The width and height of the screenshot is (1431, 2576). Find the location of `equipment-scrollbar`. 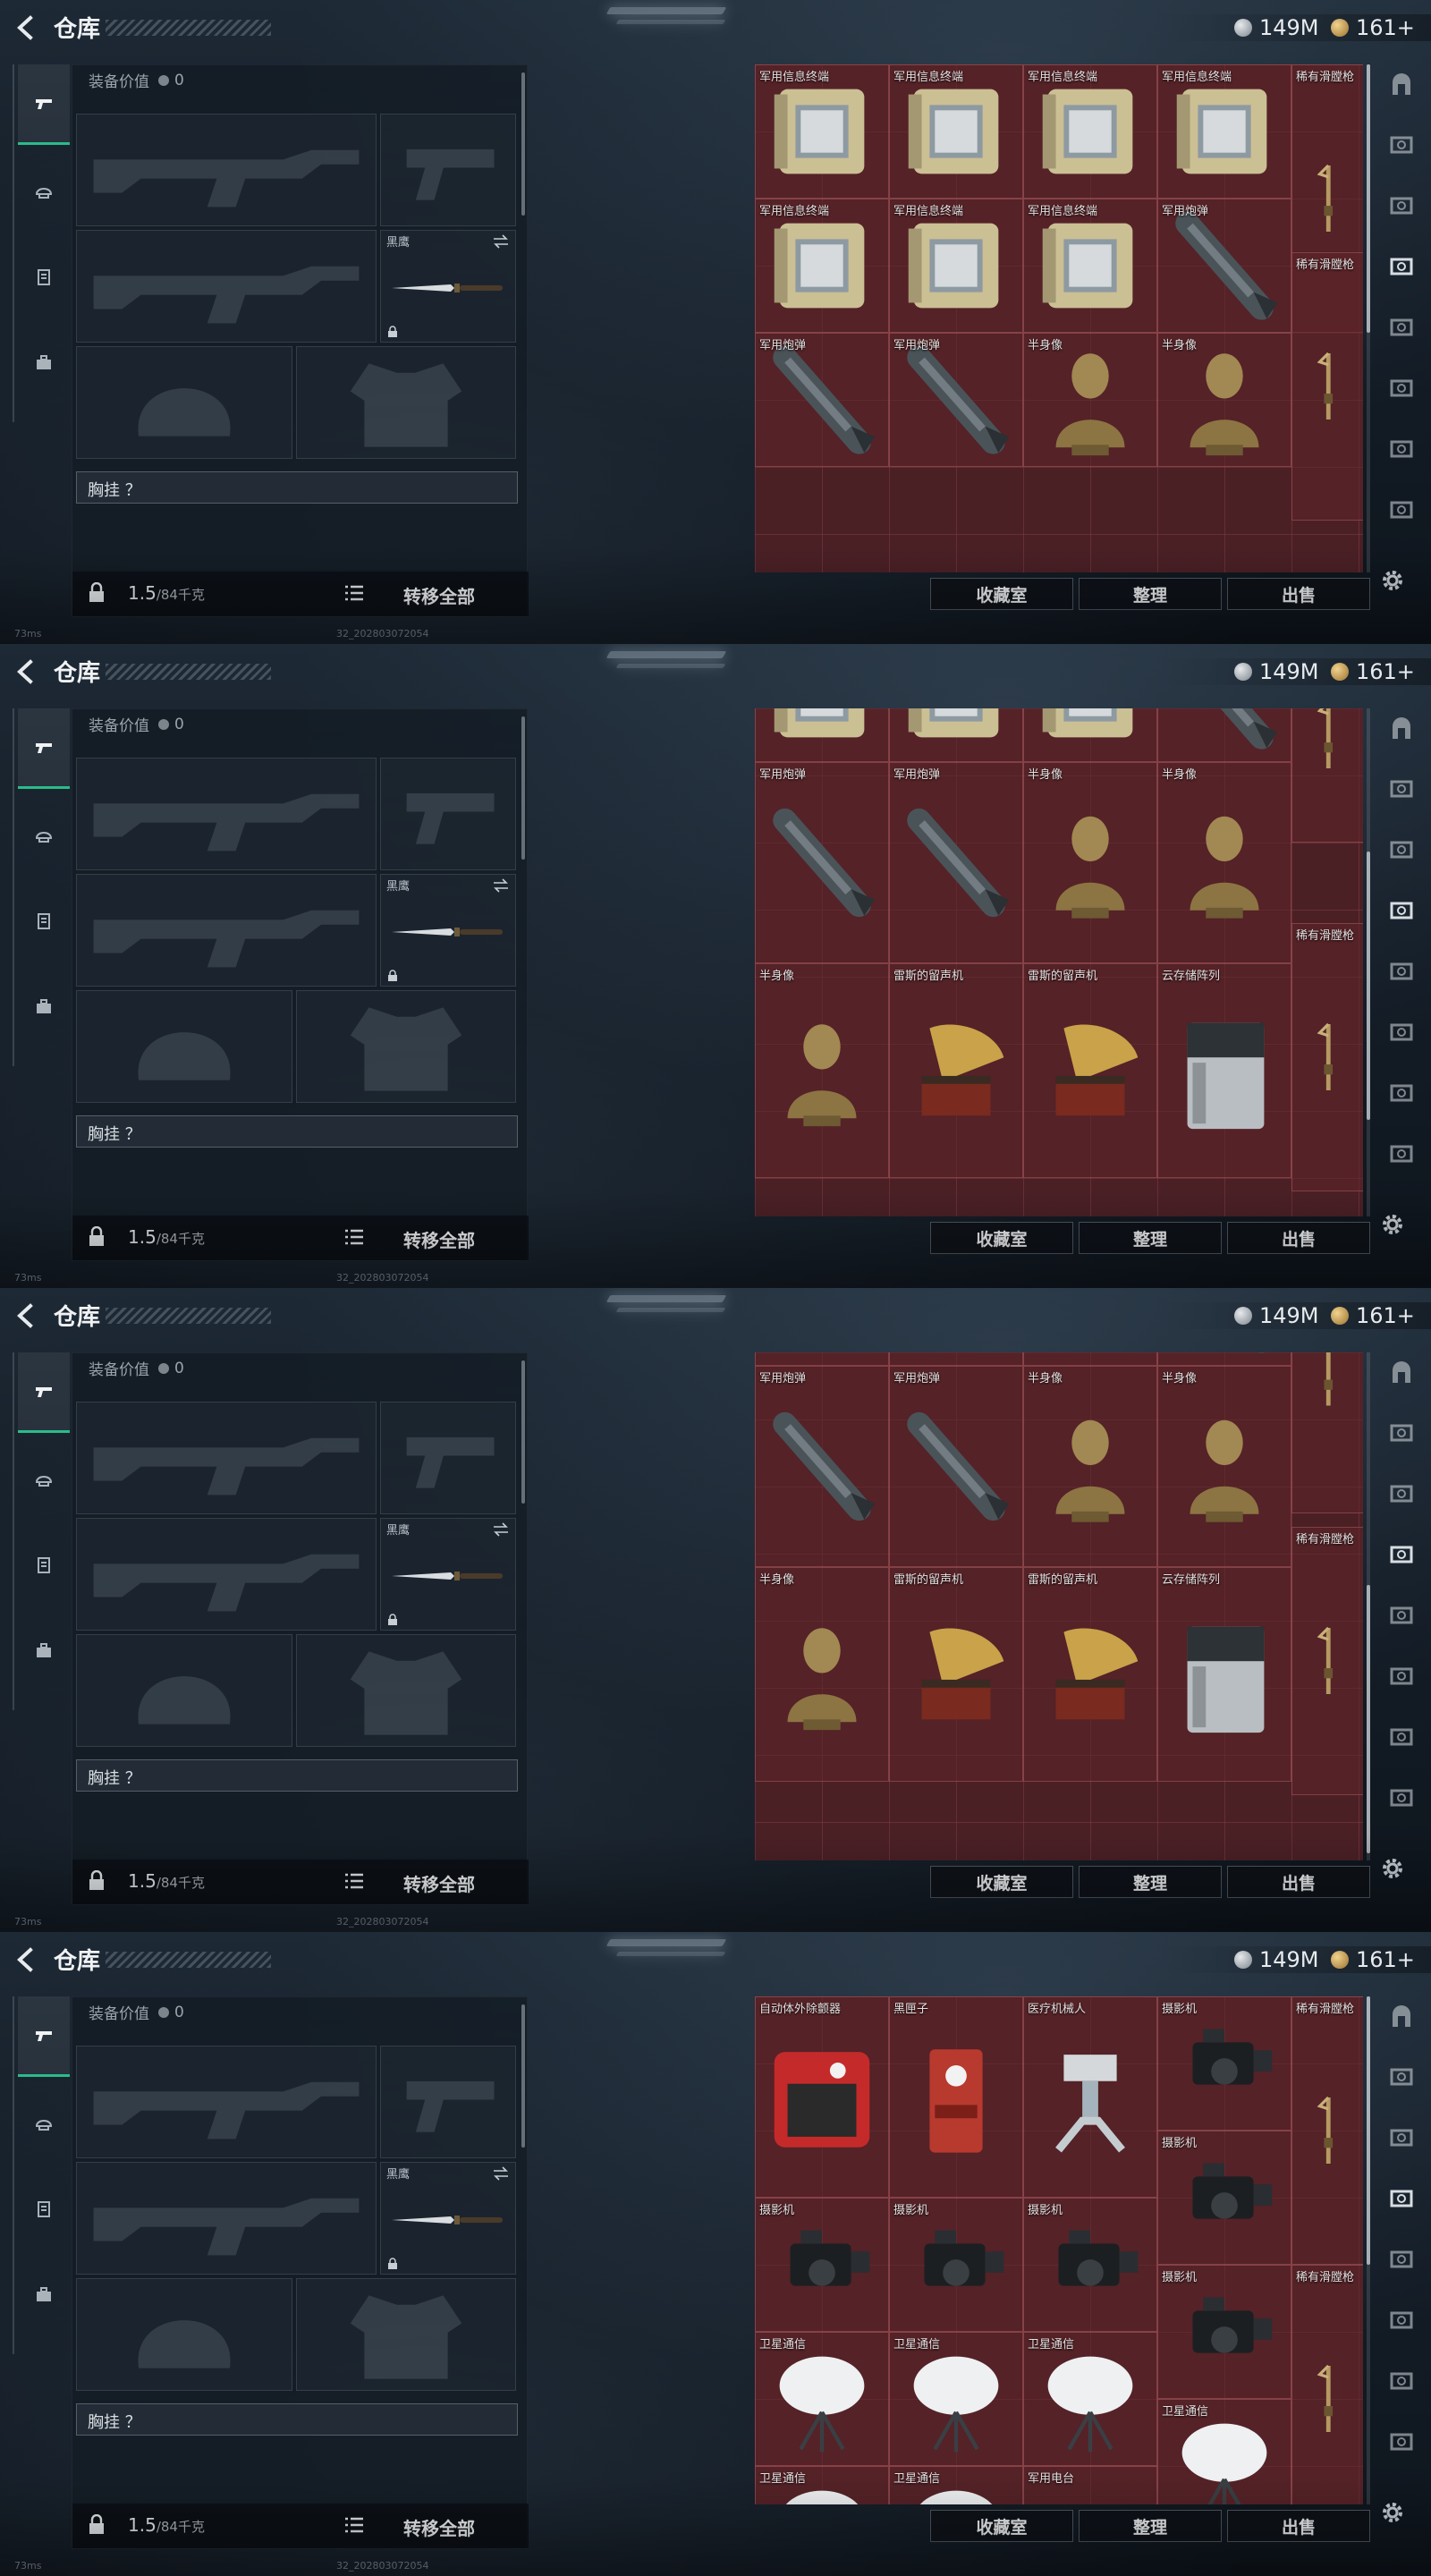

equipment-scrollbar is located at coordinates (523, 1432).